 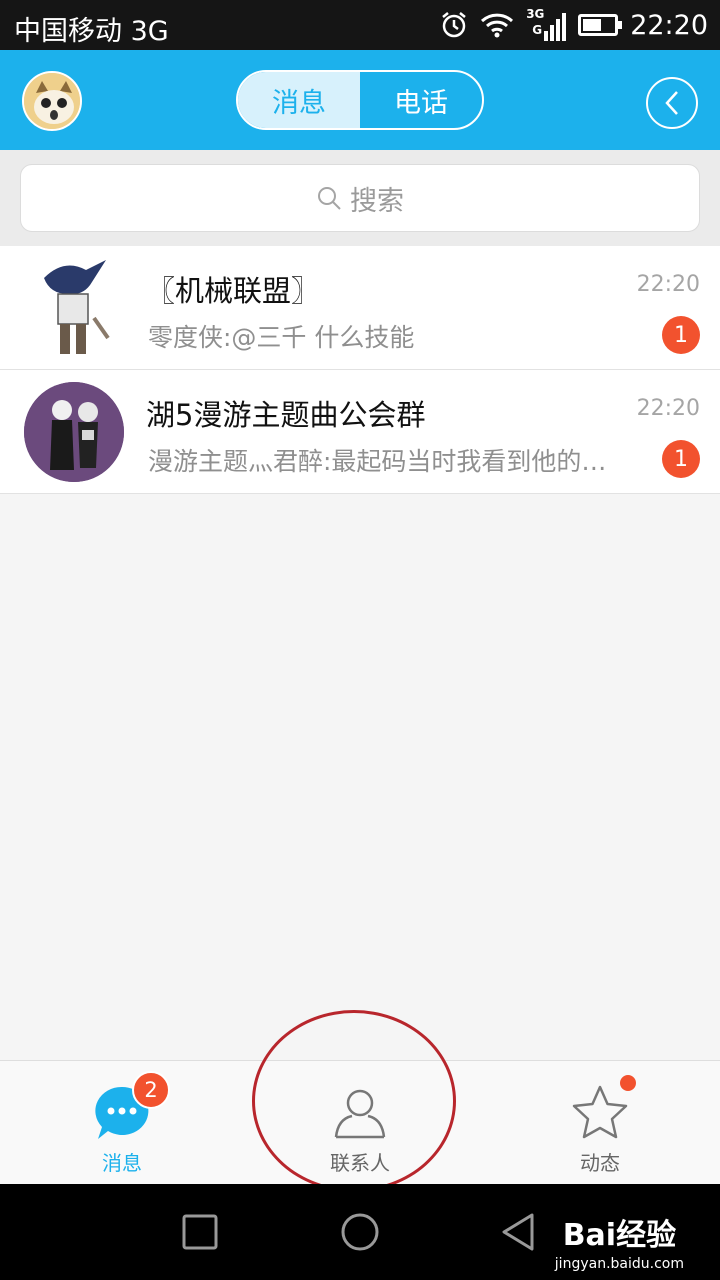 I want to click on search-placeholder: 搜索, so click(x=377, y=201).